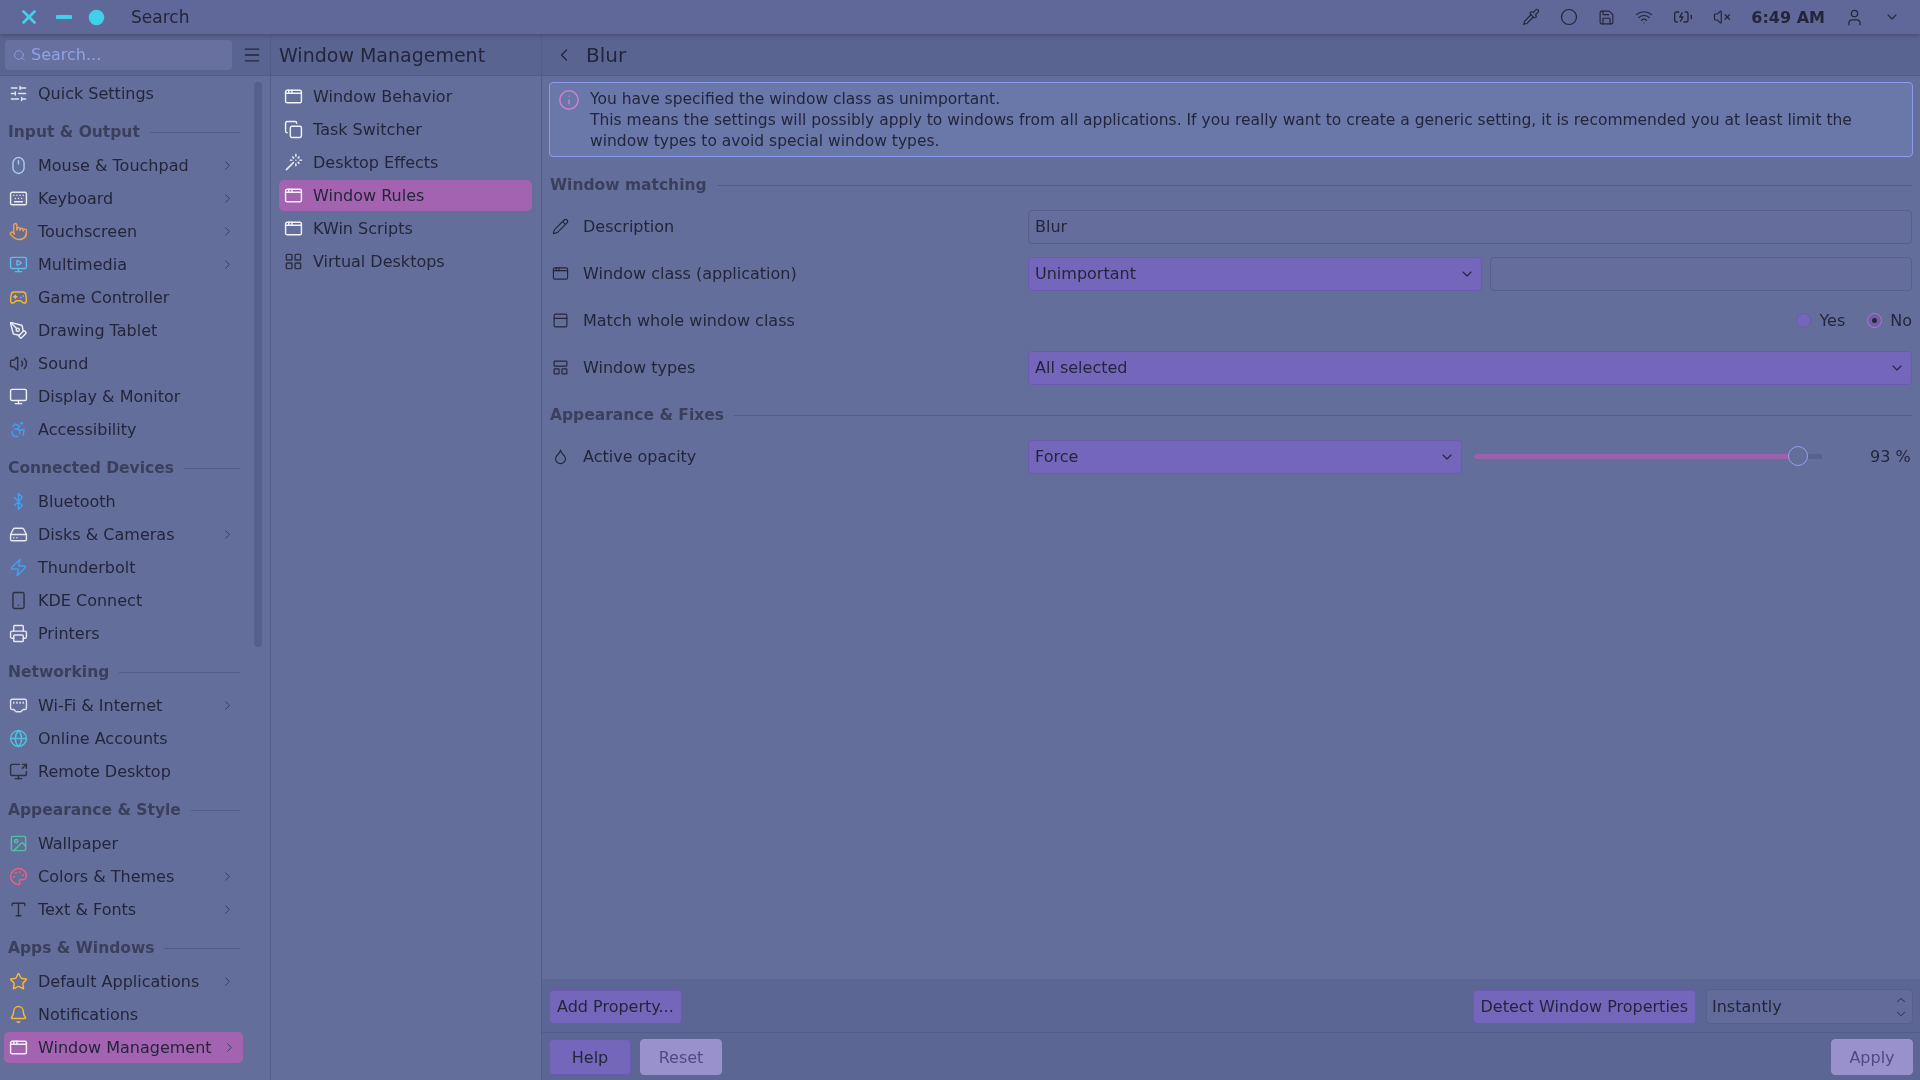 Image resolution: width=1920 pixels, height=1080 pixels. Describe the element at coordinates (81, 948) in the screenshot. I see `section-heading: Apps & Windows` at that location.